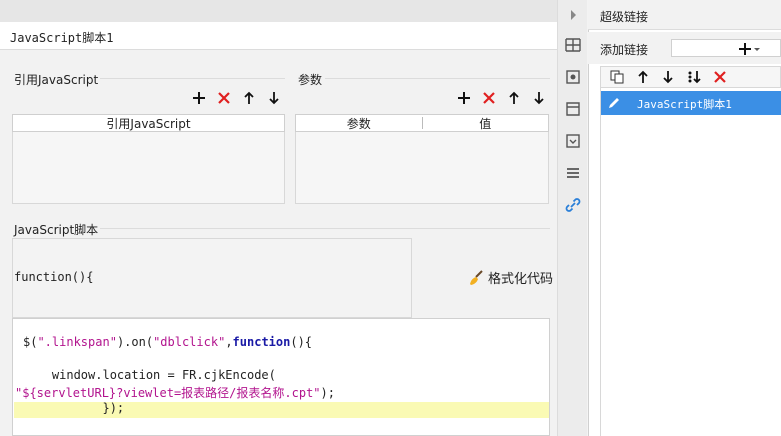 This screenshot has height=436, width=781. I want to click on code-line: });, so click(74, 408).